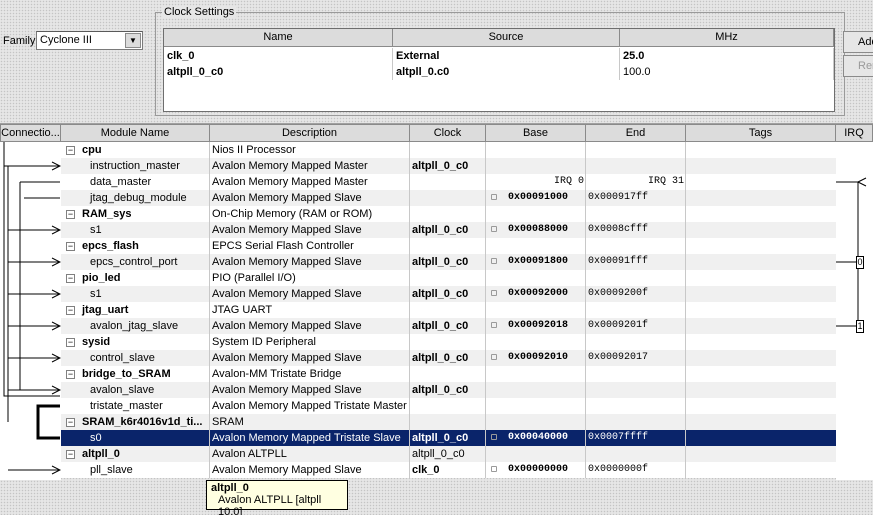 The height and width of the screenshot is (515, 873). What do you see at coordinates (727, 56) in the screenshot?
I see `clock-row-mhz: 25.0` at bounding box center [727, 56].